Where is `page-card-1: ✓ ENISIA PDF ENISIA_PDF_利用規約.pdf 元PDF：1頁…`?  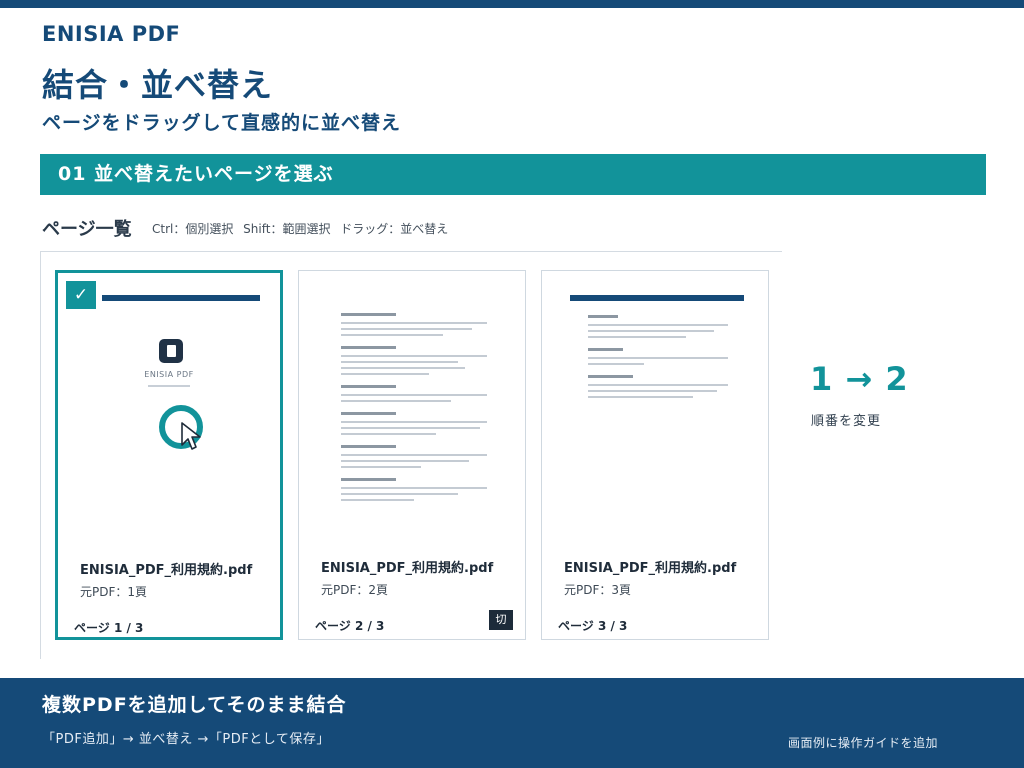 page-card-1: ✓ ENISIA PDF ENISIA_PDF_利用規約.pdf 元PDF：1頁… is located at coordinates (169, 455).